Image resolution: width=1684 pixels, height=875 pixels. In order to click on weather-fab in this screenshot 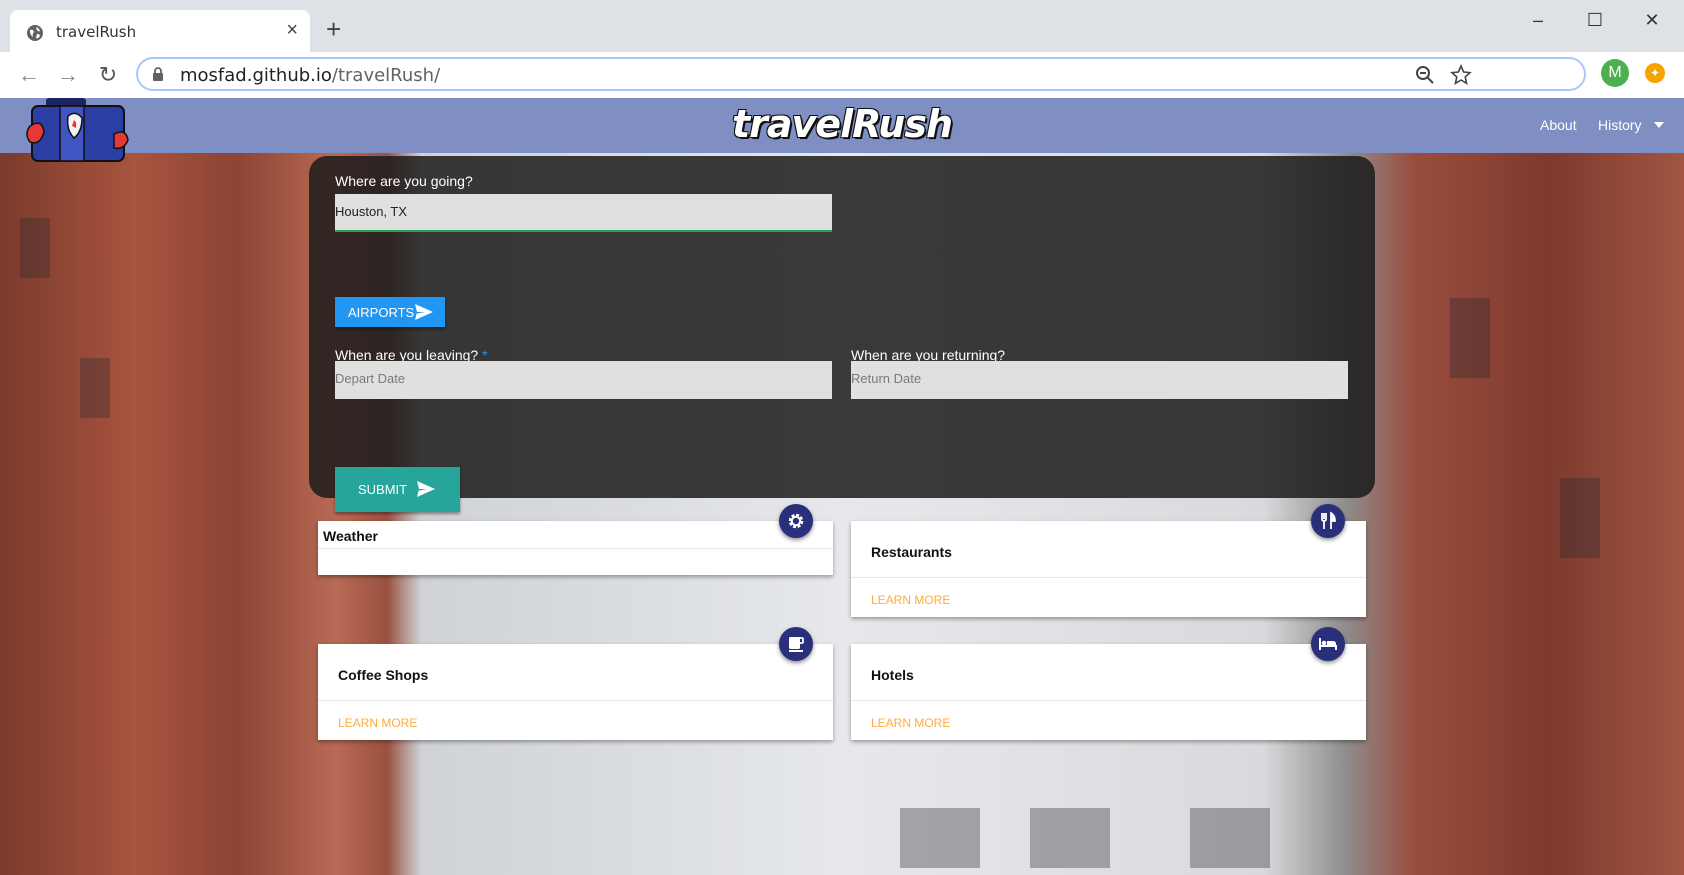, I will do `click(796, 521)`.